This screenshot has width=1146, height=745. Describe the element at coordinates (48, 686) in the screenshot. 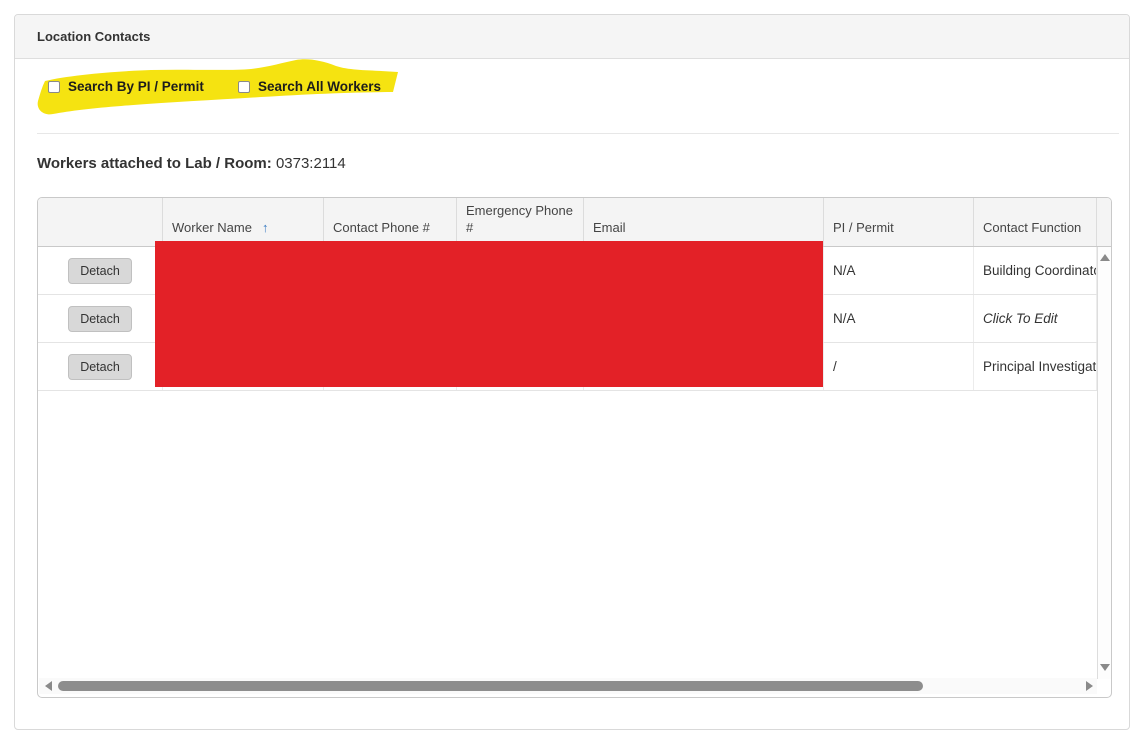

I see `scroll-left-icon` at that location.